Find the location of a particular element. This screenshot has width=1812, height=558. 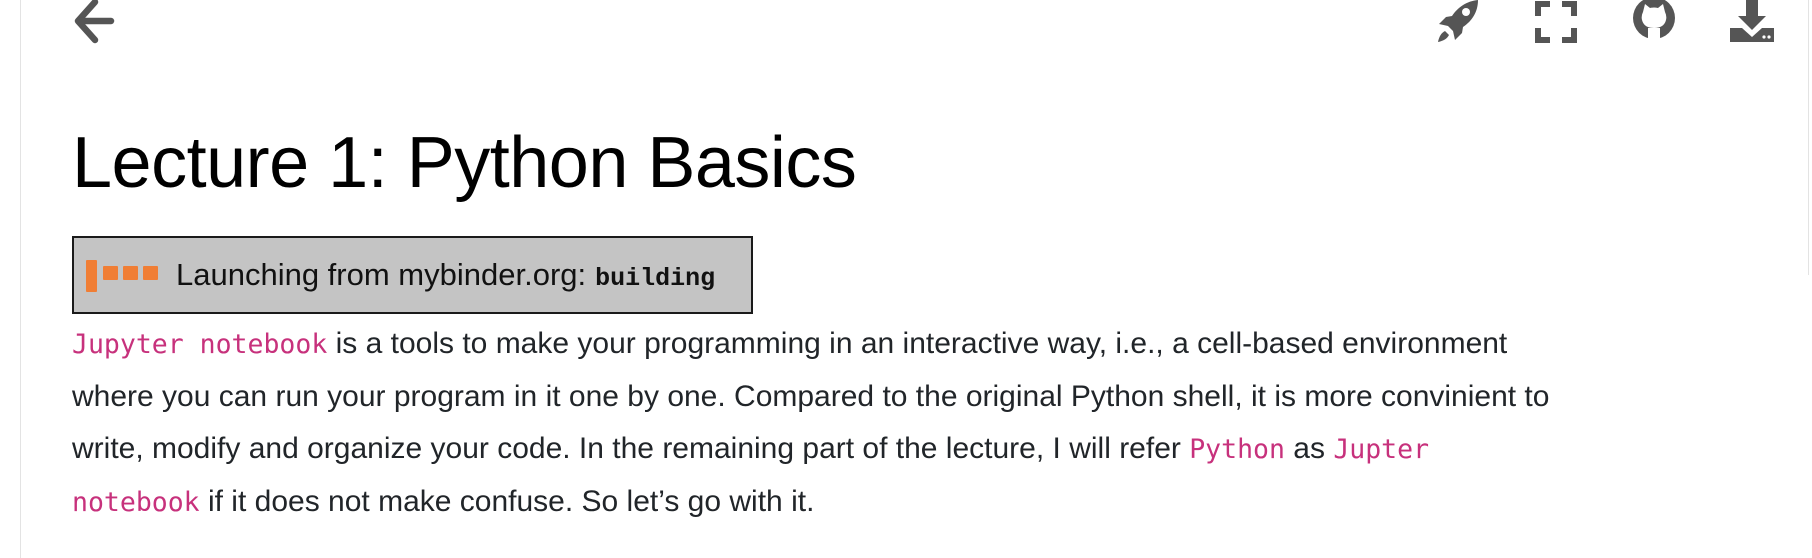

rocket-icon is located at coordinates (1458, 21).